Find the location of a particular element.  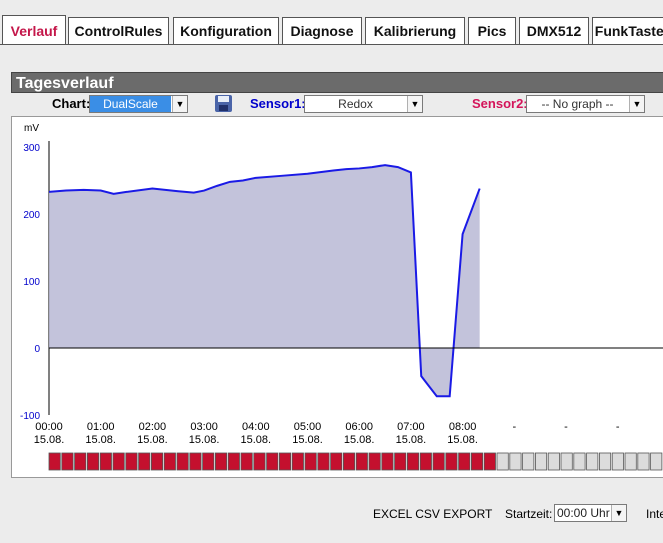

tab-kalibrierung: Kalibrierung is located at coordinates (415, 30).